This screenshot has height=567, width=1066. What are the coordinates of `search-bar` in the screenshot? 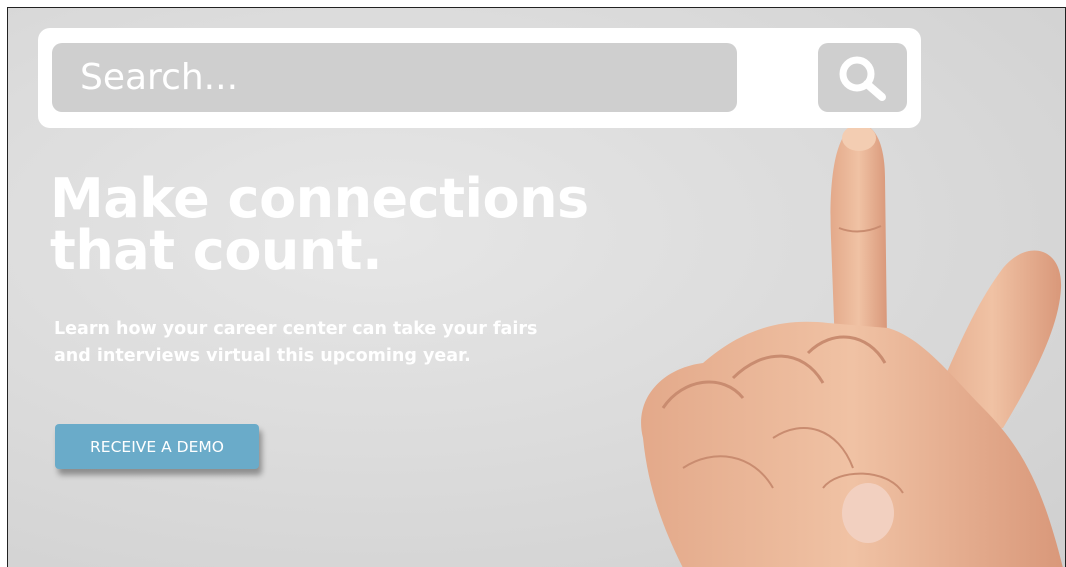 It's located at (479, 78).